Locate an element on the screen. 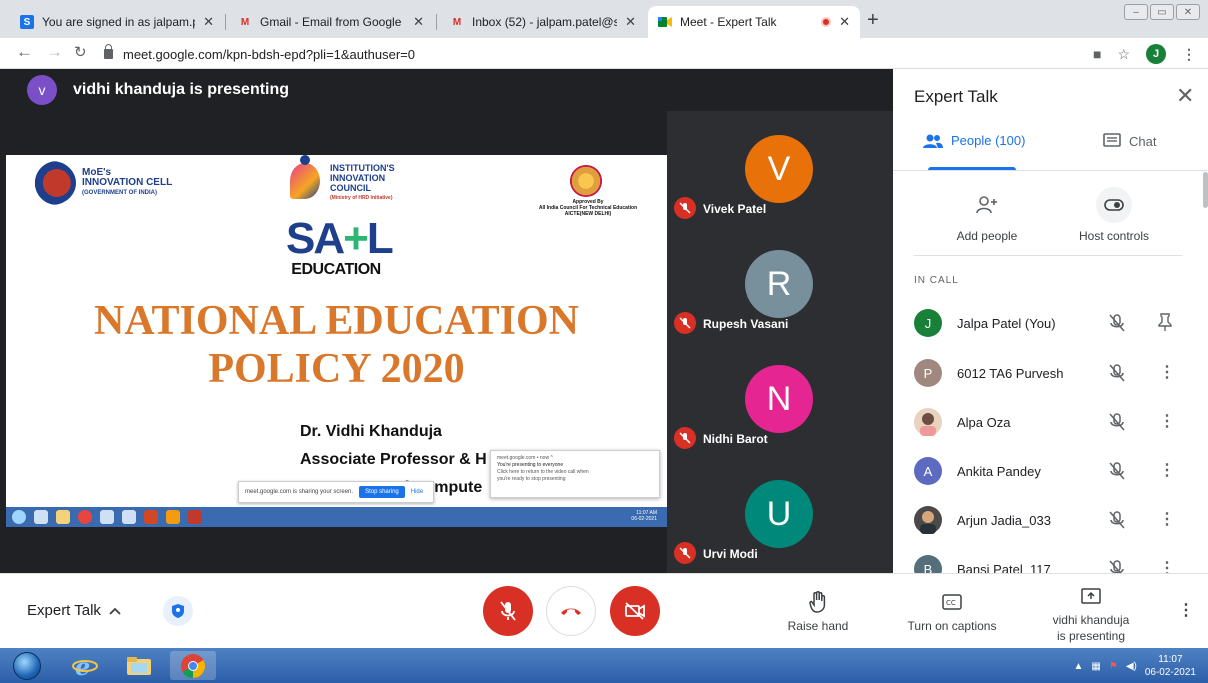 This screenshot has height=683, width=1208. close-window-button: ✕ is located at coordinates (1188, 12).